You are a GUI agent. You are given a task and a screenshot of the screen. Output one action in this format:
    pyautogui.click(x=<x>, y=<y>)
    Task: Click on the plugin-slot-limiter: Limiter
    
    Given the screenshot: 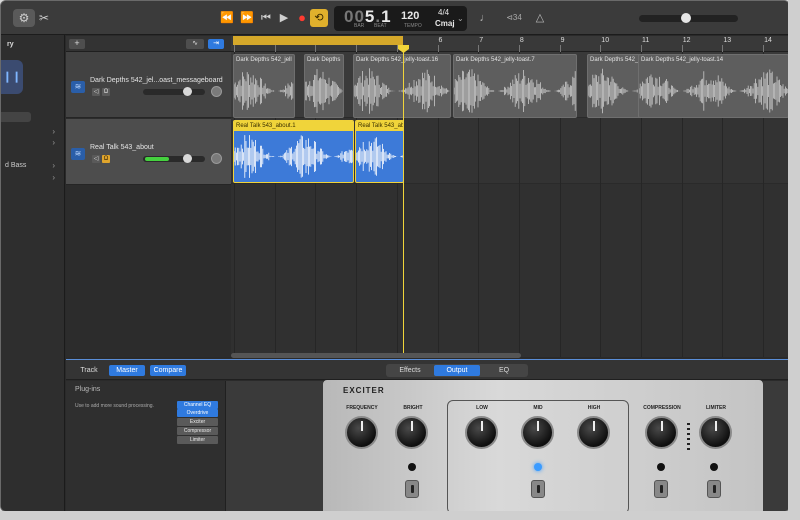 What is the action you would take?
    pyautogui.click(x=197, y=440)
    